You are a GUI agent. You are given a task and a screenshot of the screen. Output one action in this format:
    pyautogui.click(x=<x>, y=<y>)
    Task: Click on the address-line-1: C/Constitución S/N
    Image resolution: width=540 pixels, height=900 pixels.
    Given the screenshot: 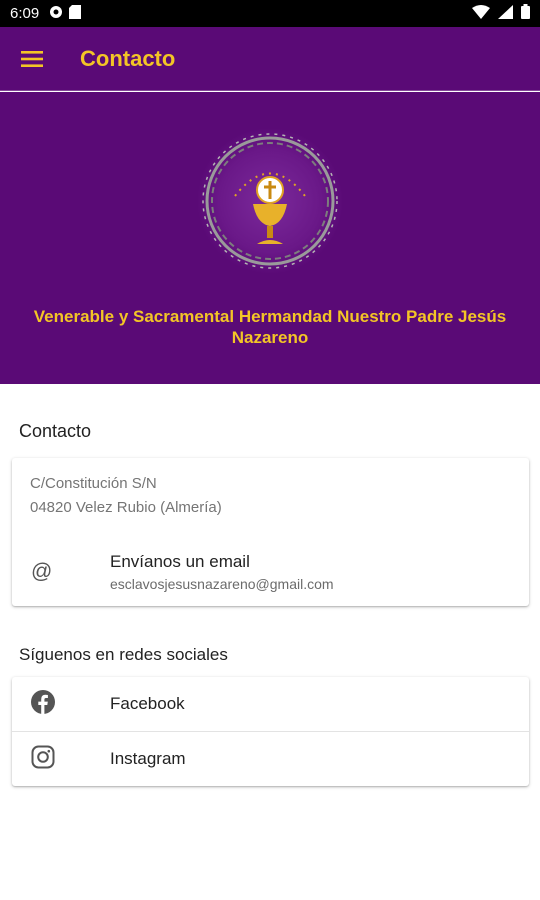 What is the action you would take?
    pyautogui.click(x=93, y=483)
    